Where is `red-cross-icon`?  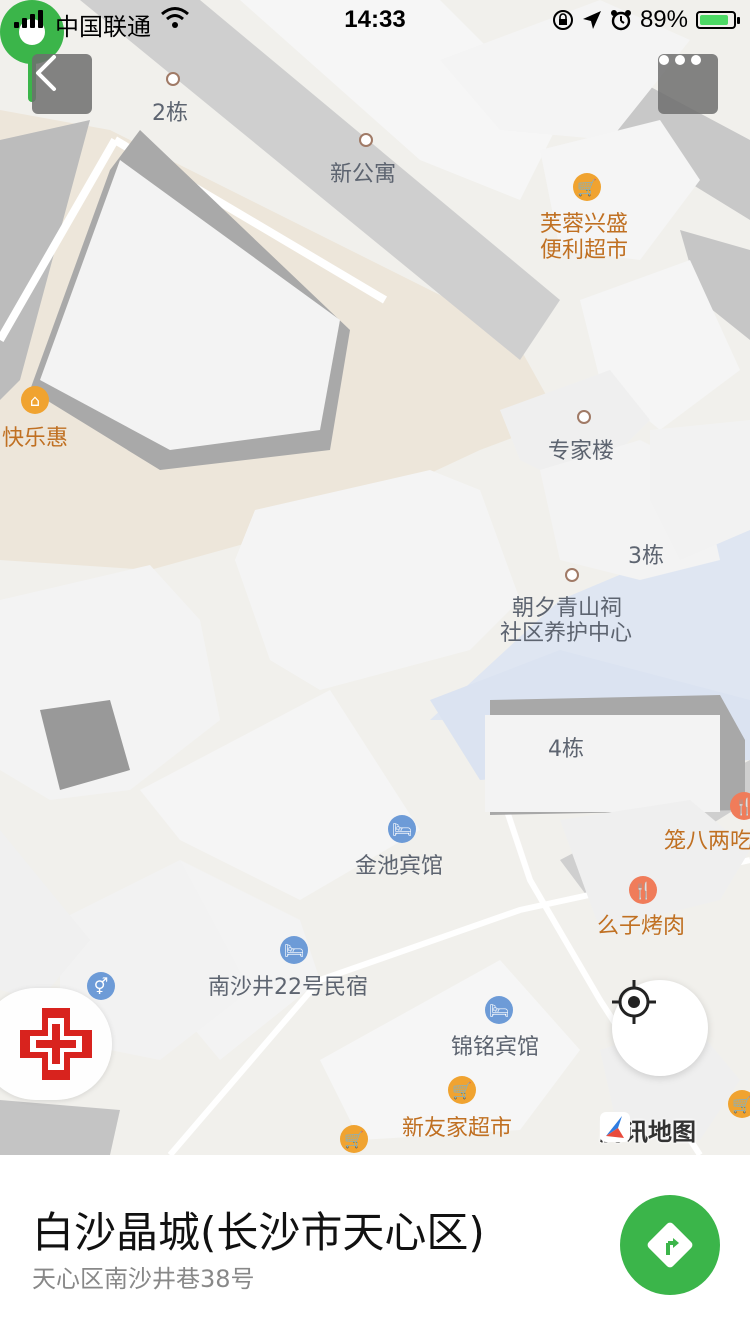
red-cross-icon is located at coordinates (56, 1044).